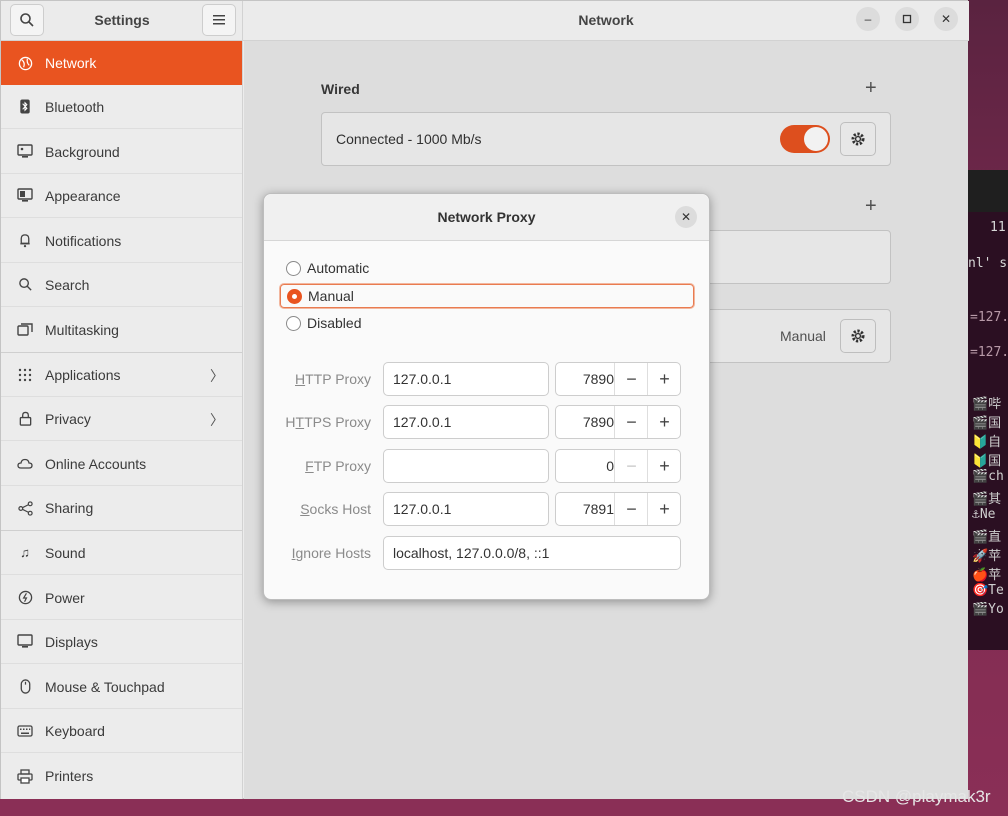  I want to click on sidebar-item-label: Search, so click(67, 284).